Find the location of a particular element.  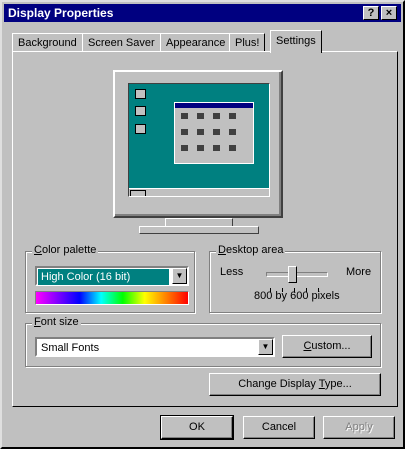

network-icon is located at coordinates (140, 111).